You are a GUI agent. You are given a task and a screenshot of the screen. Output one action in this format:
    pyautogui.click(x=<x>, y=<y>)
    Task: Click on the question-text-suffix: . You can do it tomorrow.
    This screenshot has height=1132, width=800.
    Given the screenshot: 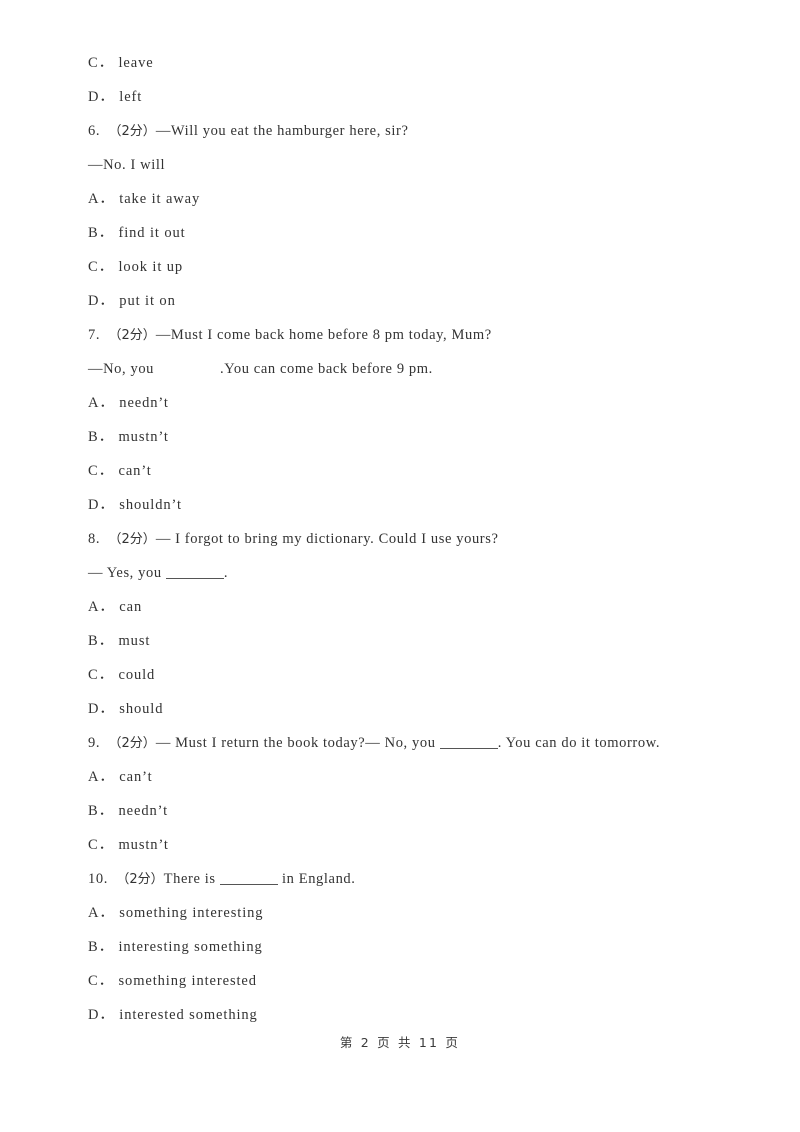 What is the action you would take?
    pyautogui.click(x=579, y=743)
    